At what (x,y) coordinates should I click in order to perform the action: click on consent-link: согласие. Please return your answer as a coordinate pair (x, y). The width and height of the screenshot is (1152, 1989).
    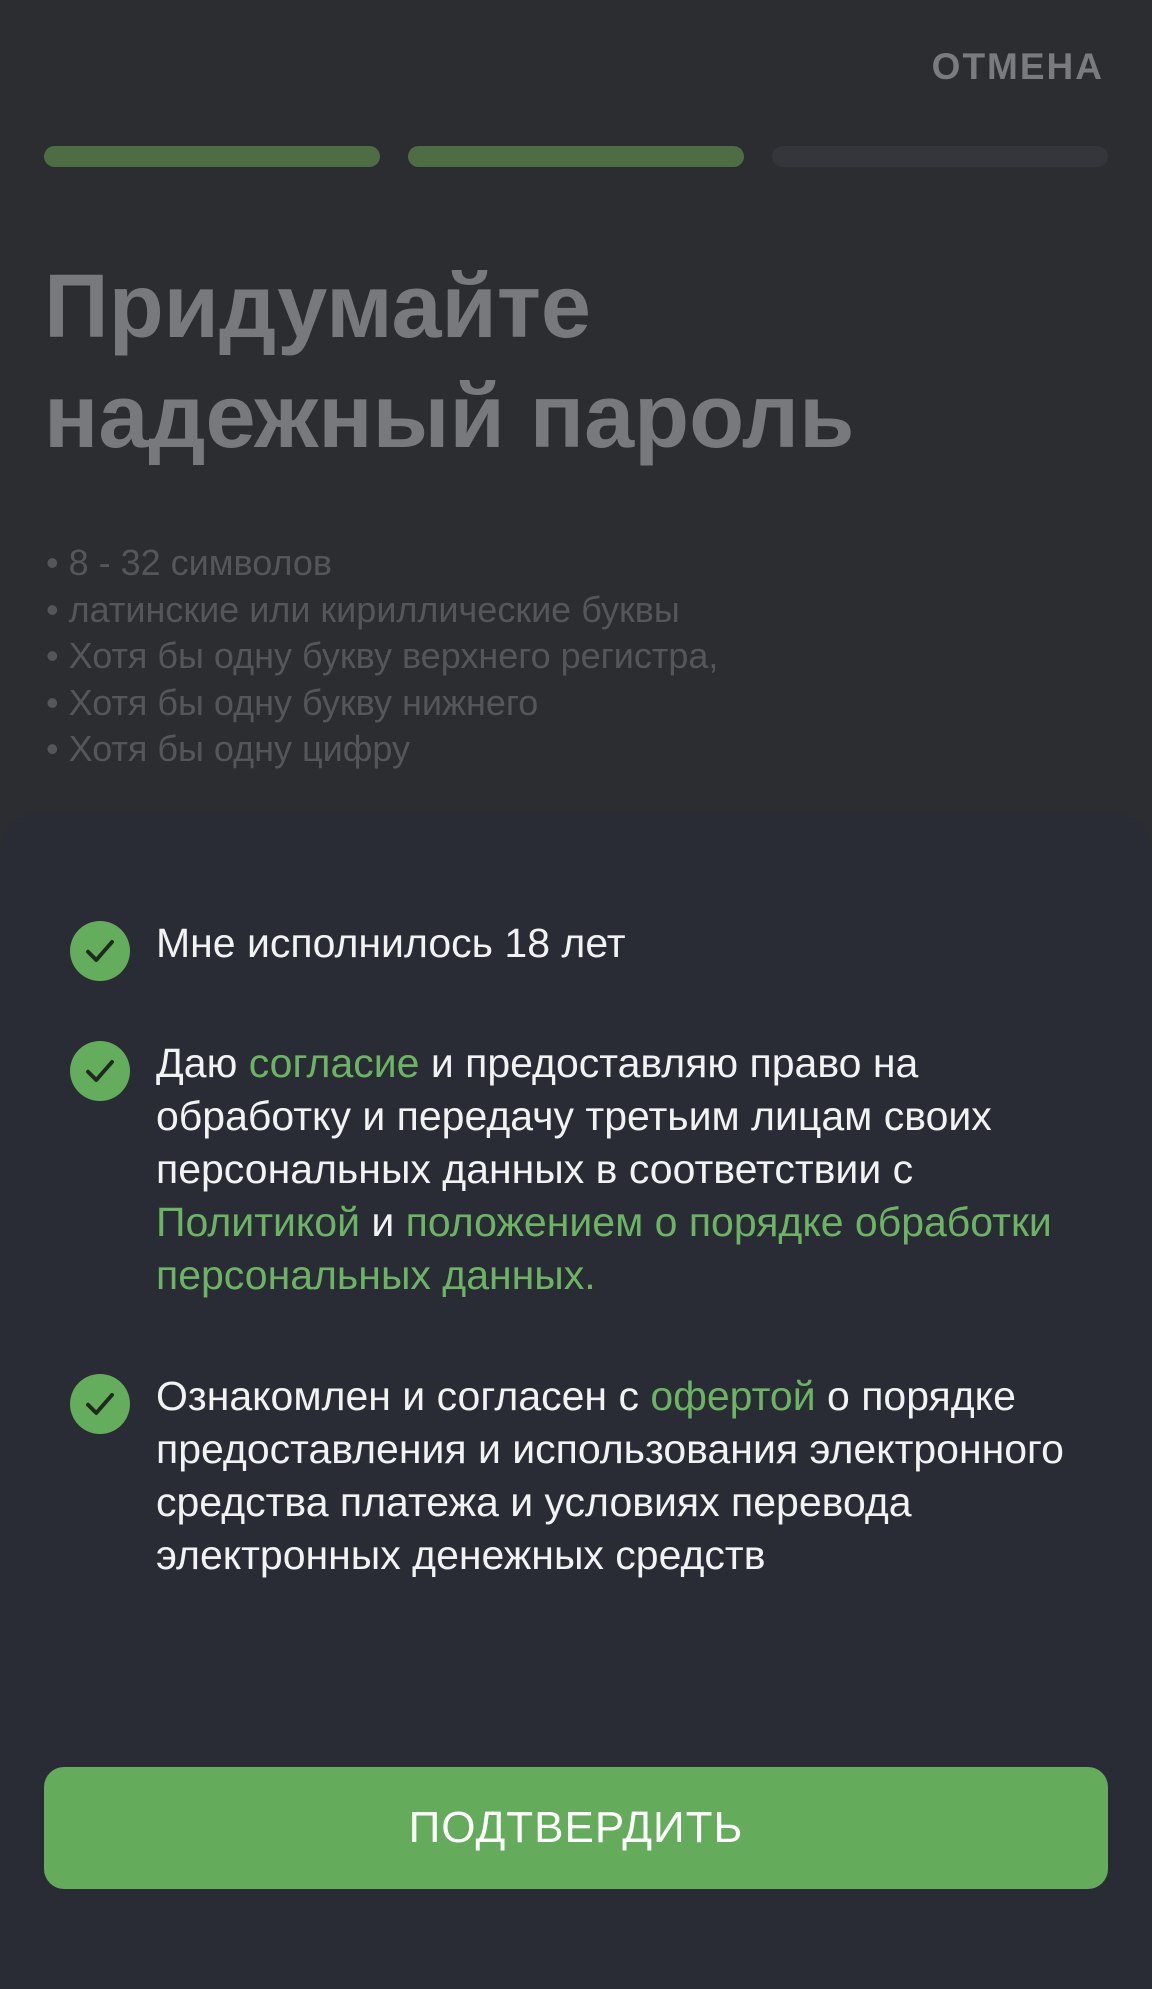
    Looking at the image, I should click on (334, 1063).